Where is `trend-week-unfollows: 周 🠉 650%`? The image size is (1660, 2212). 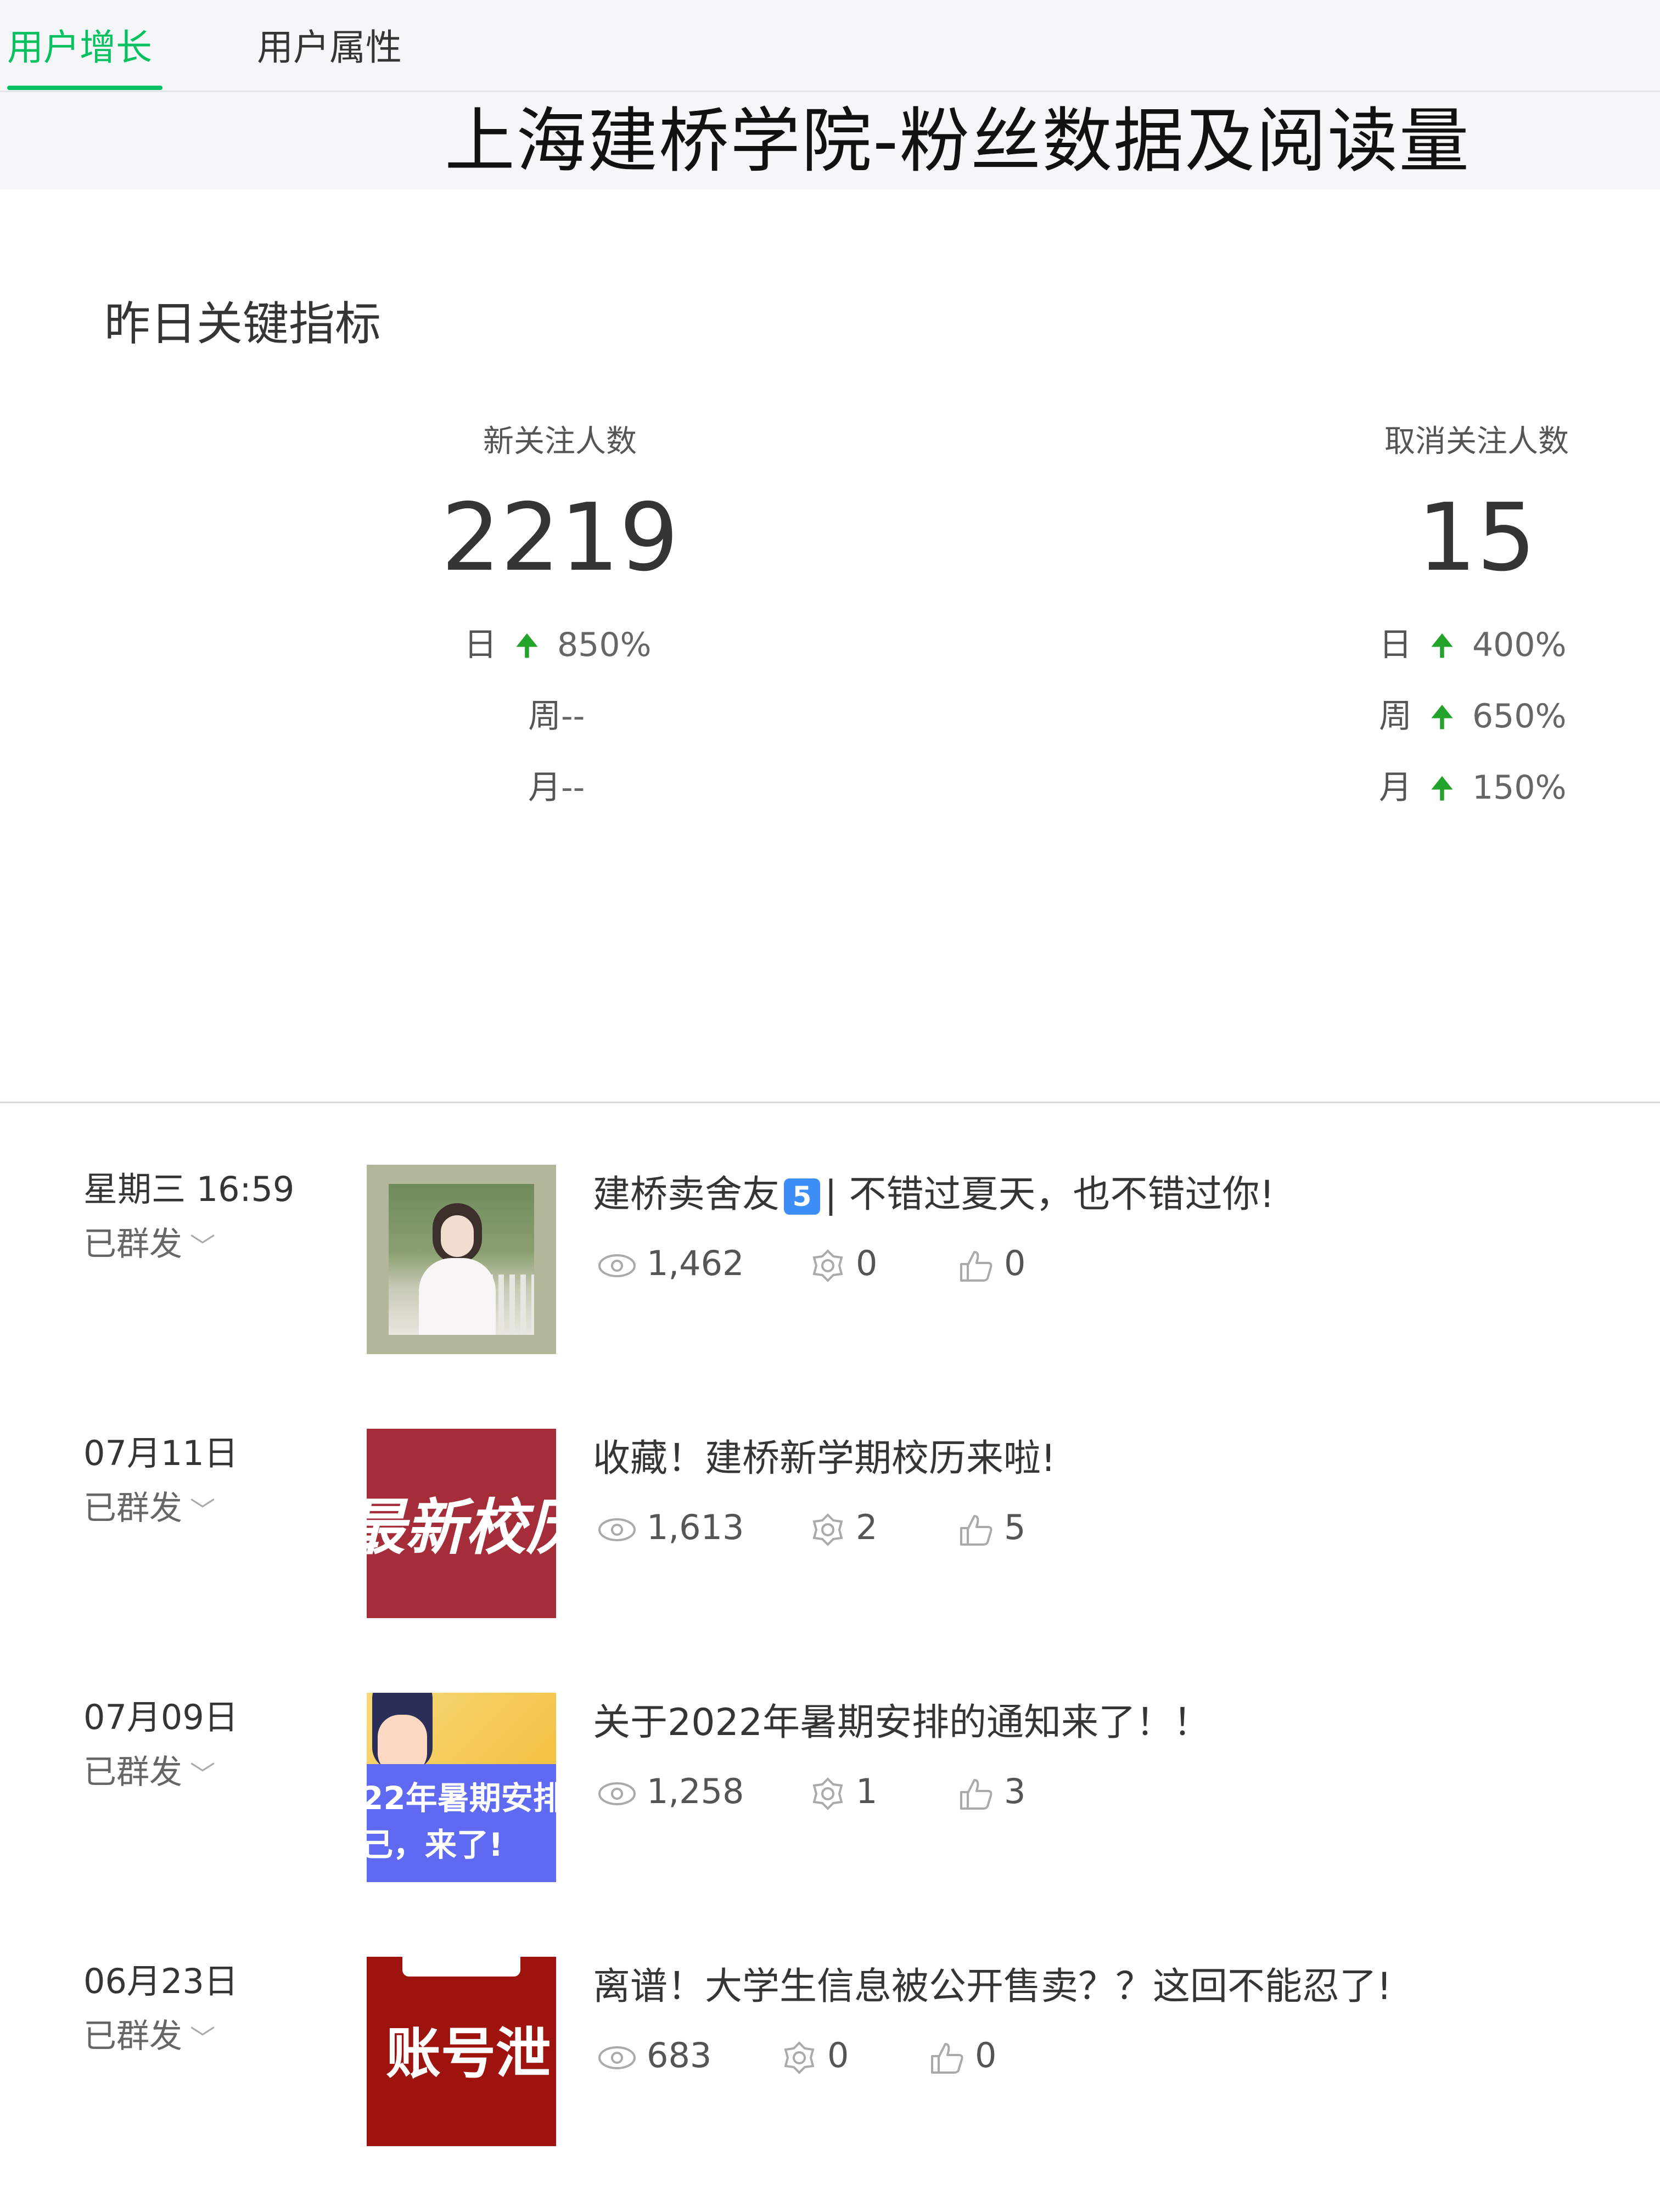
trend-week-unfollows: 周 🠉 650% is located at coordinates (1473, 716).